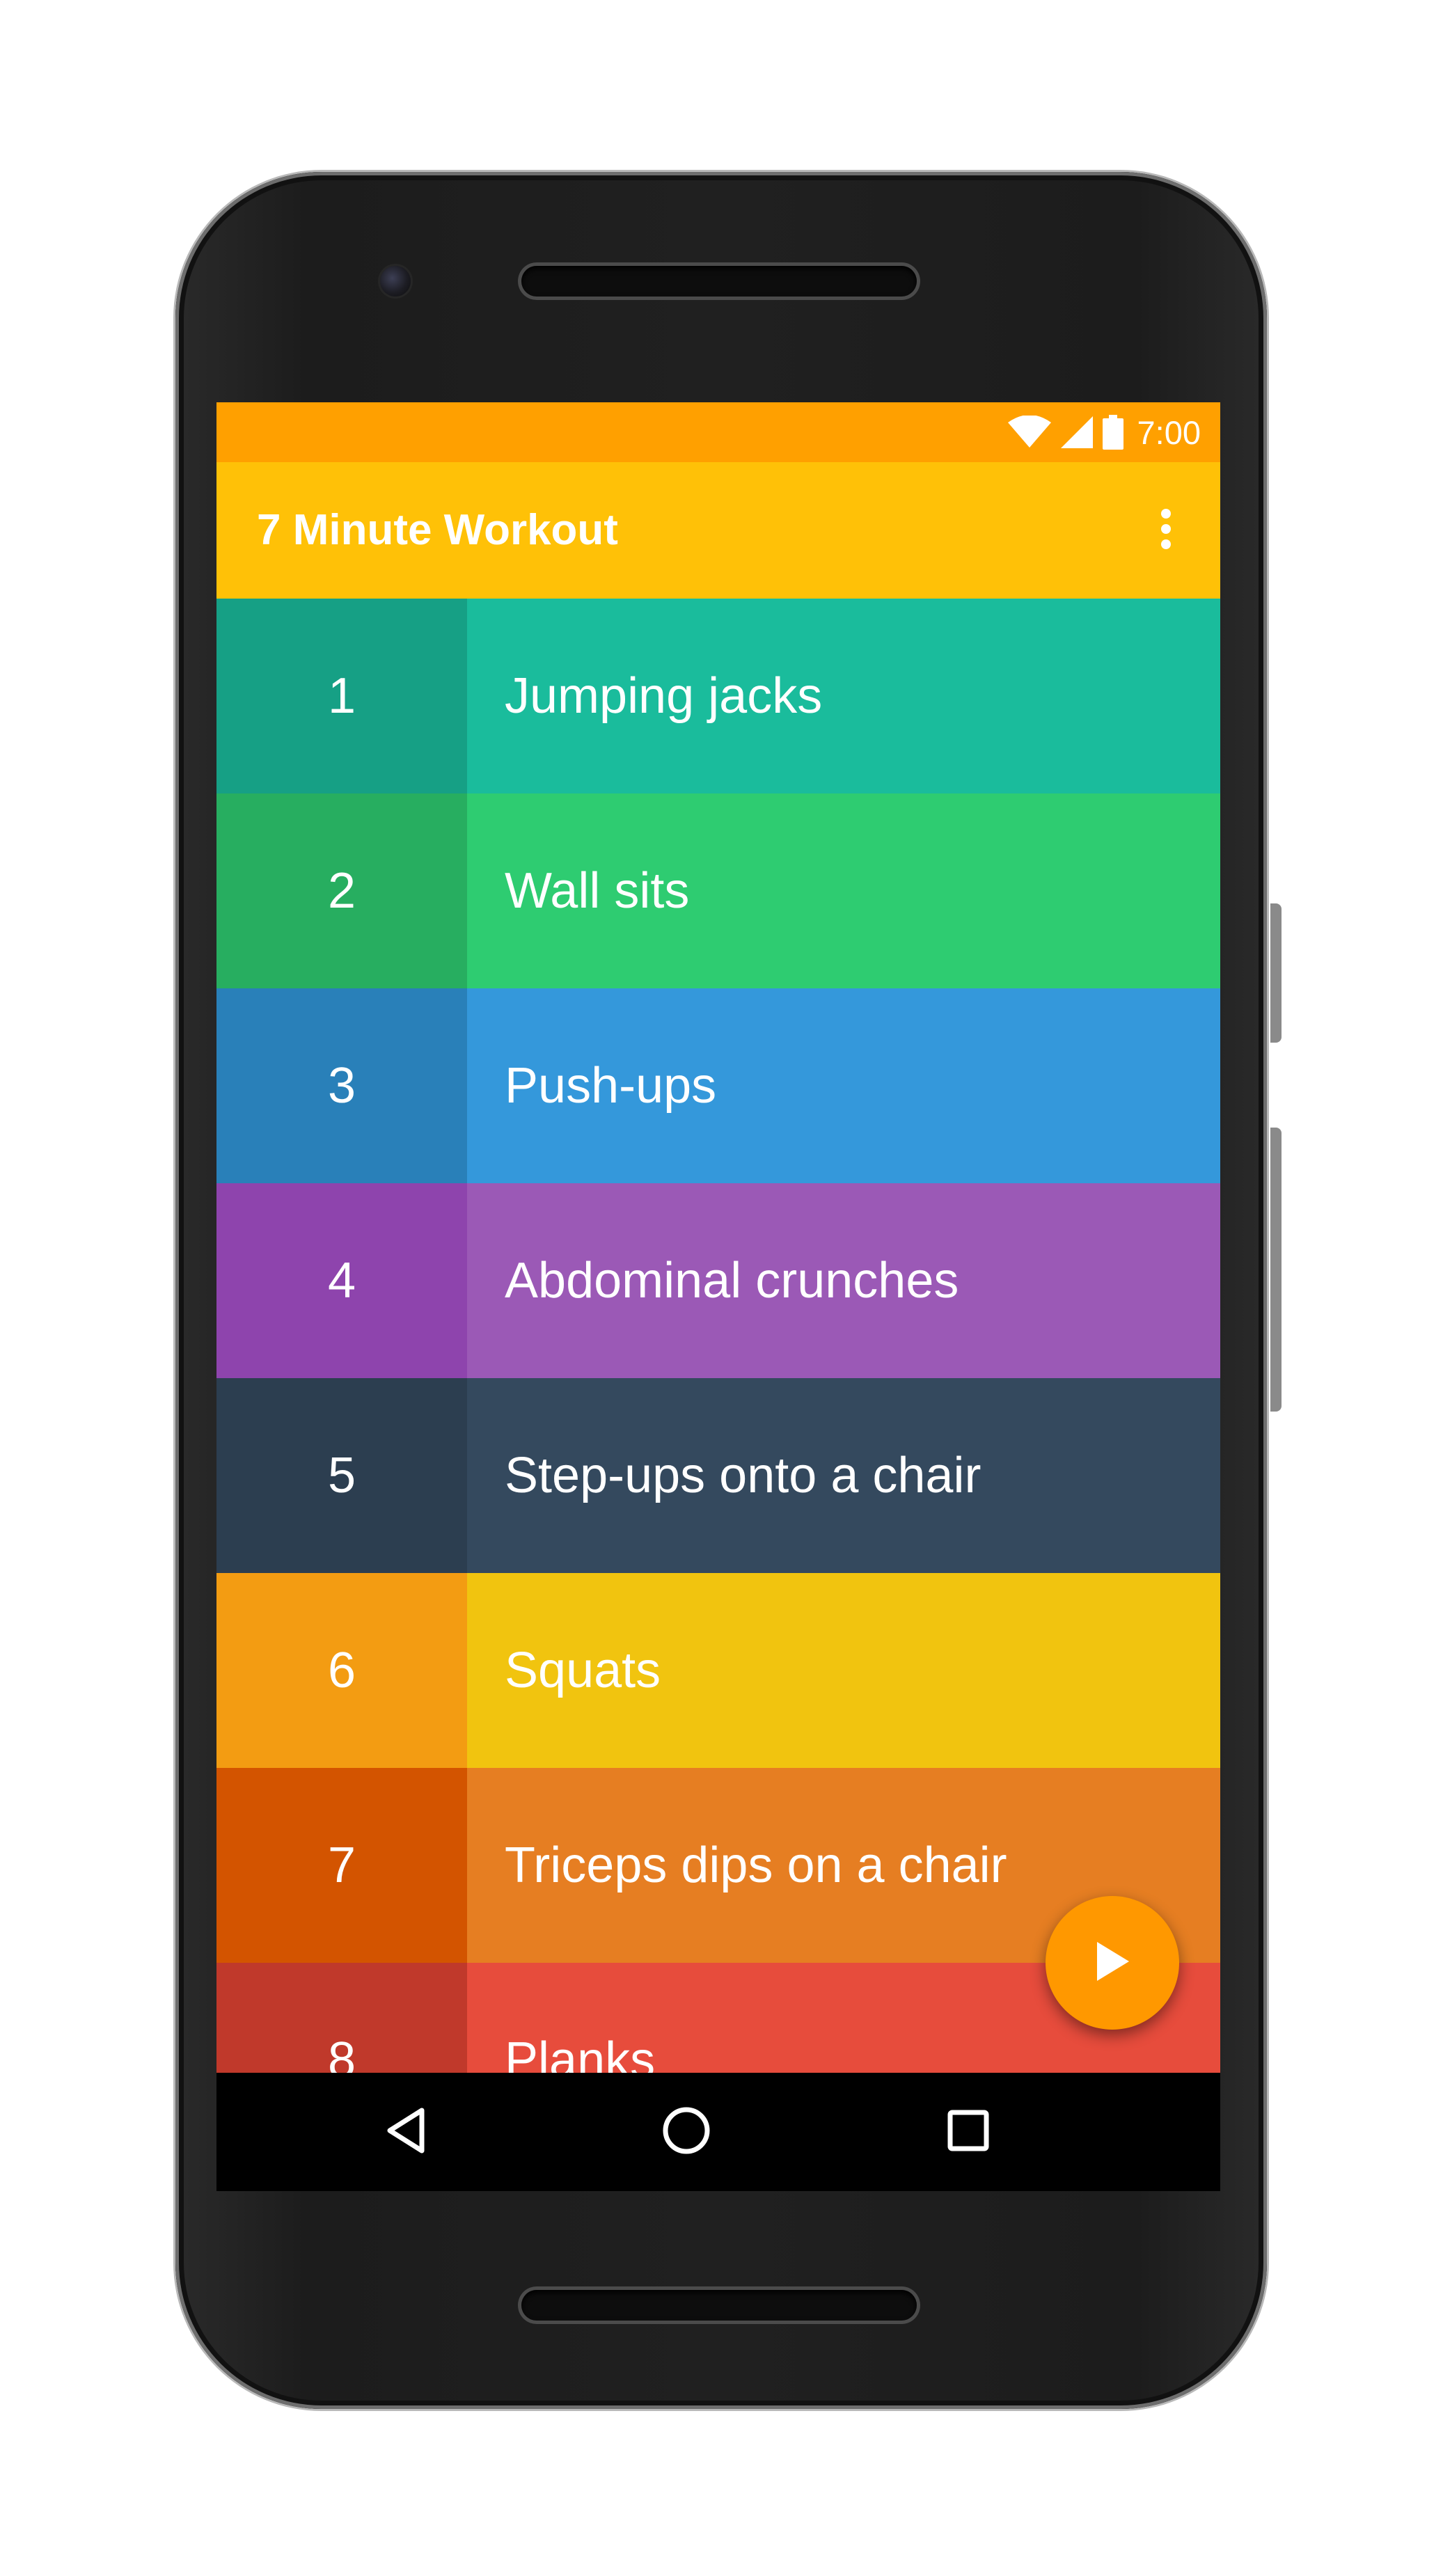  Describe the element at coordinates (341, 1280) in the screenshot. I see `exercise-number: 4` at that location.